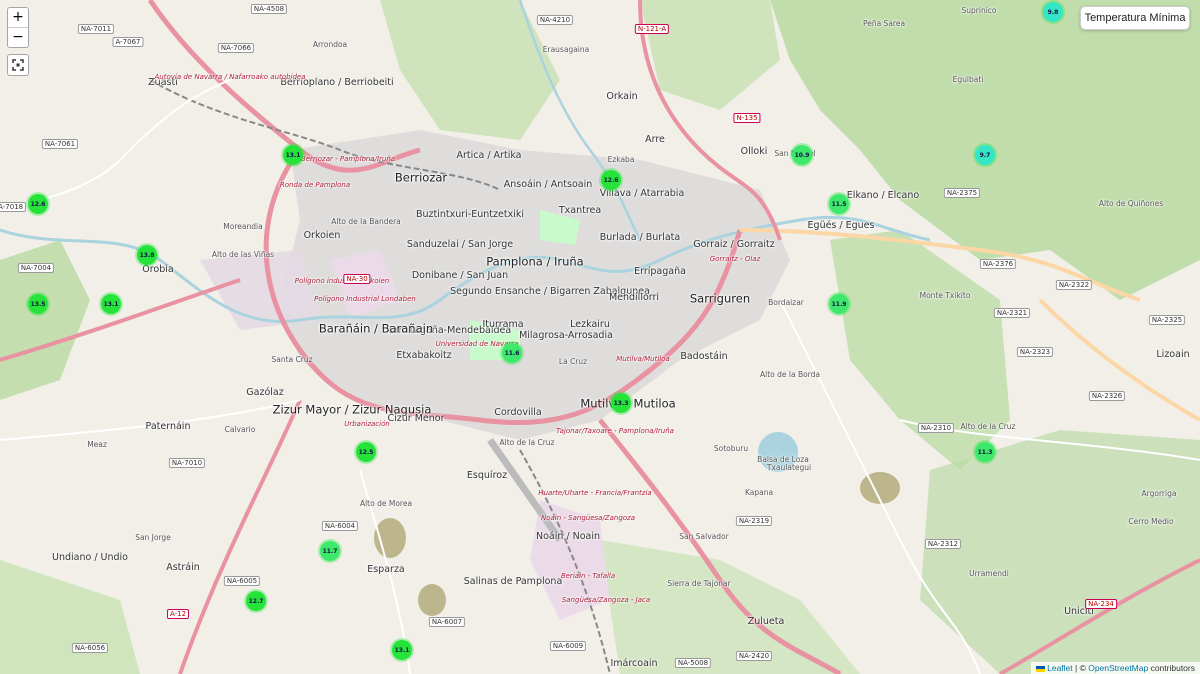 This screenshot has height=674, width=1200. I want to click on place-label: Meaz, so click(97, 444).